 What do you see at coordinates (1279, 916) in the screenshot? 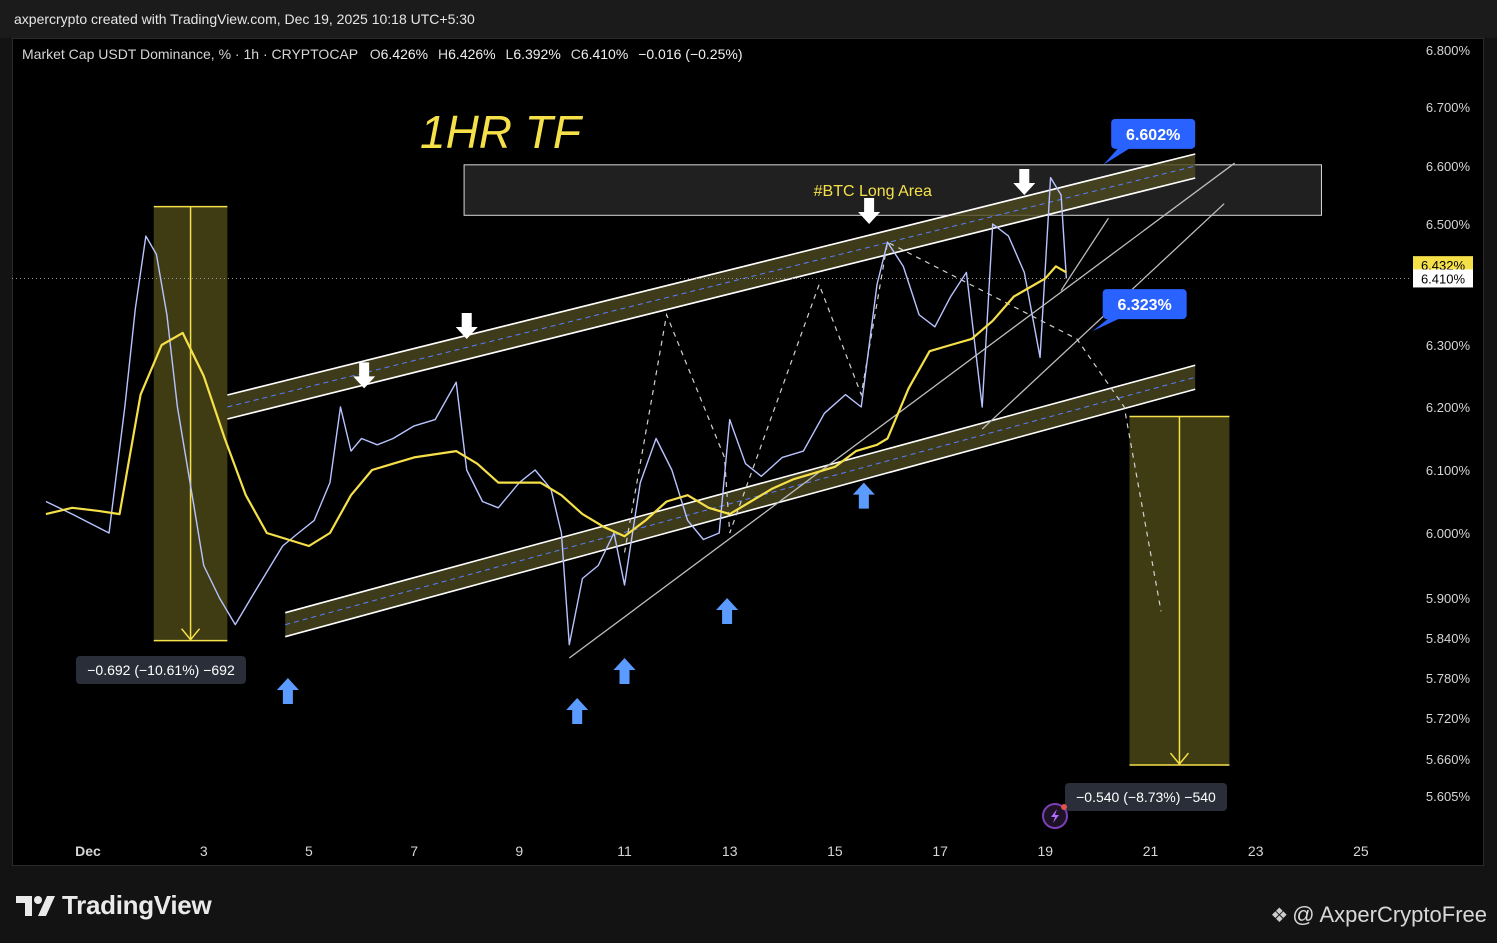
I see `diamond-grid-icon: ❖` at bounding box center [1279, 916].